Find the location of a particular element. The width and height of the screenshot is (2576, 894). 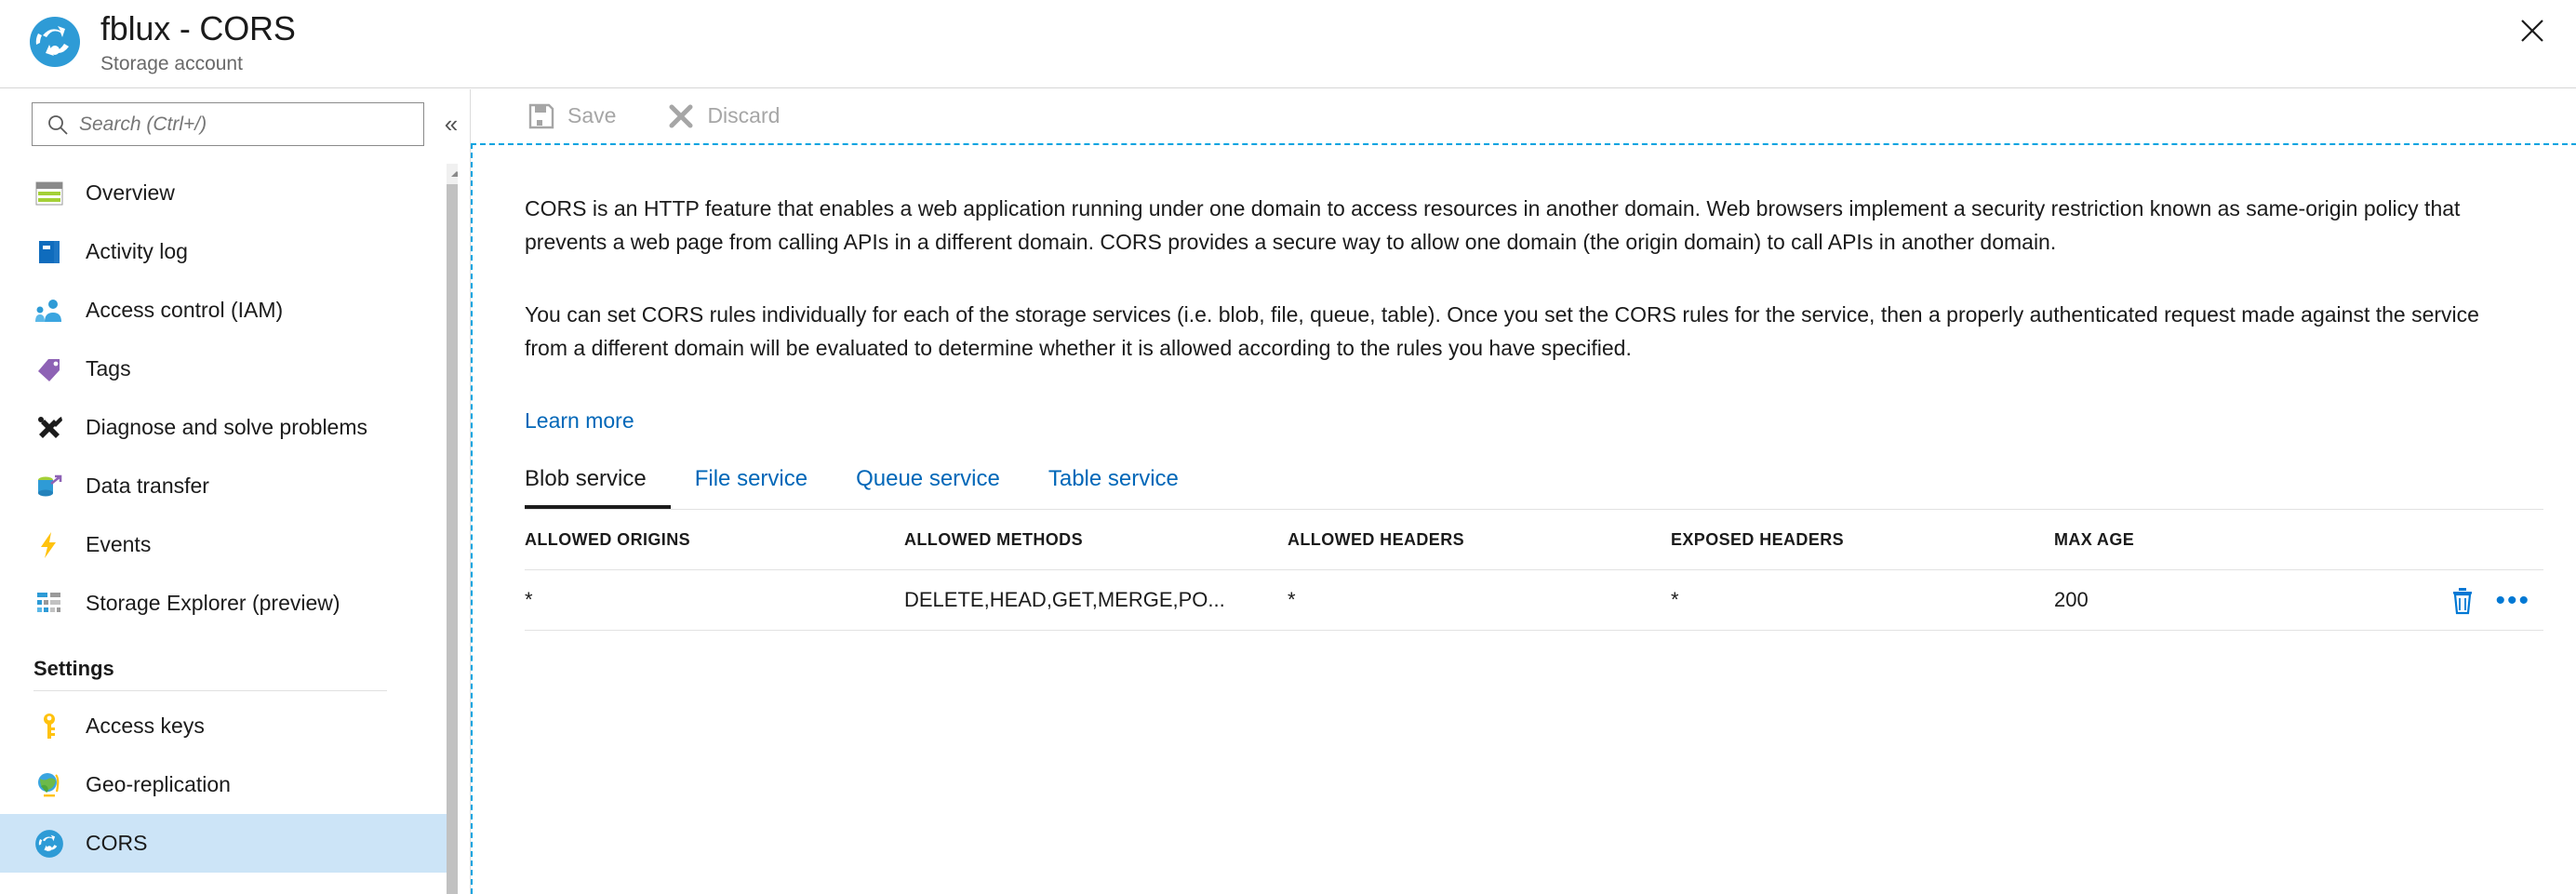

storage-explorer-icon is located at coordinates (49, 604).